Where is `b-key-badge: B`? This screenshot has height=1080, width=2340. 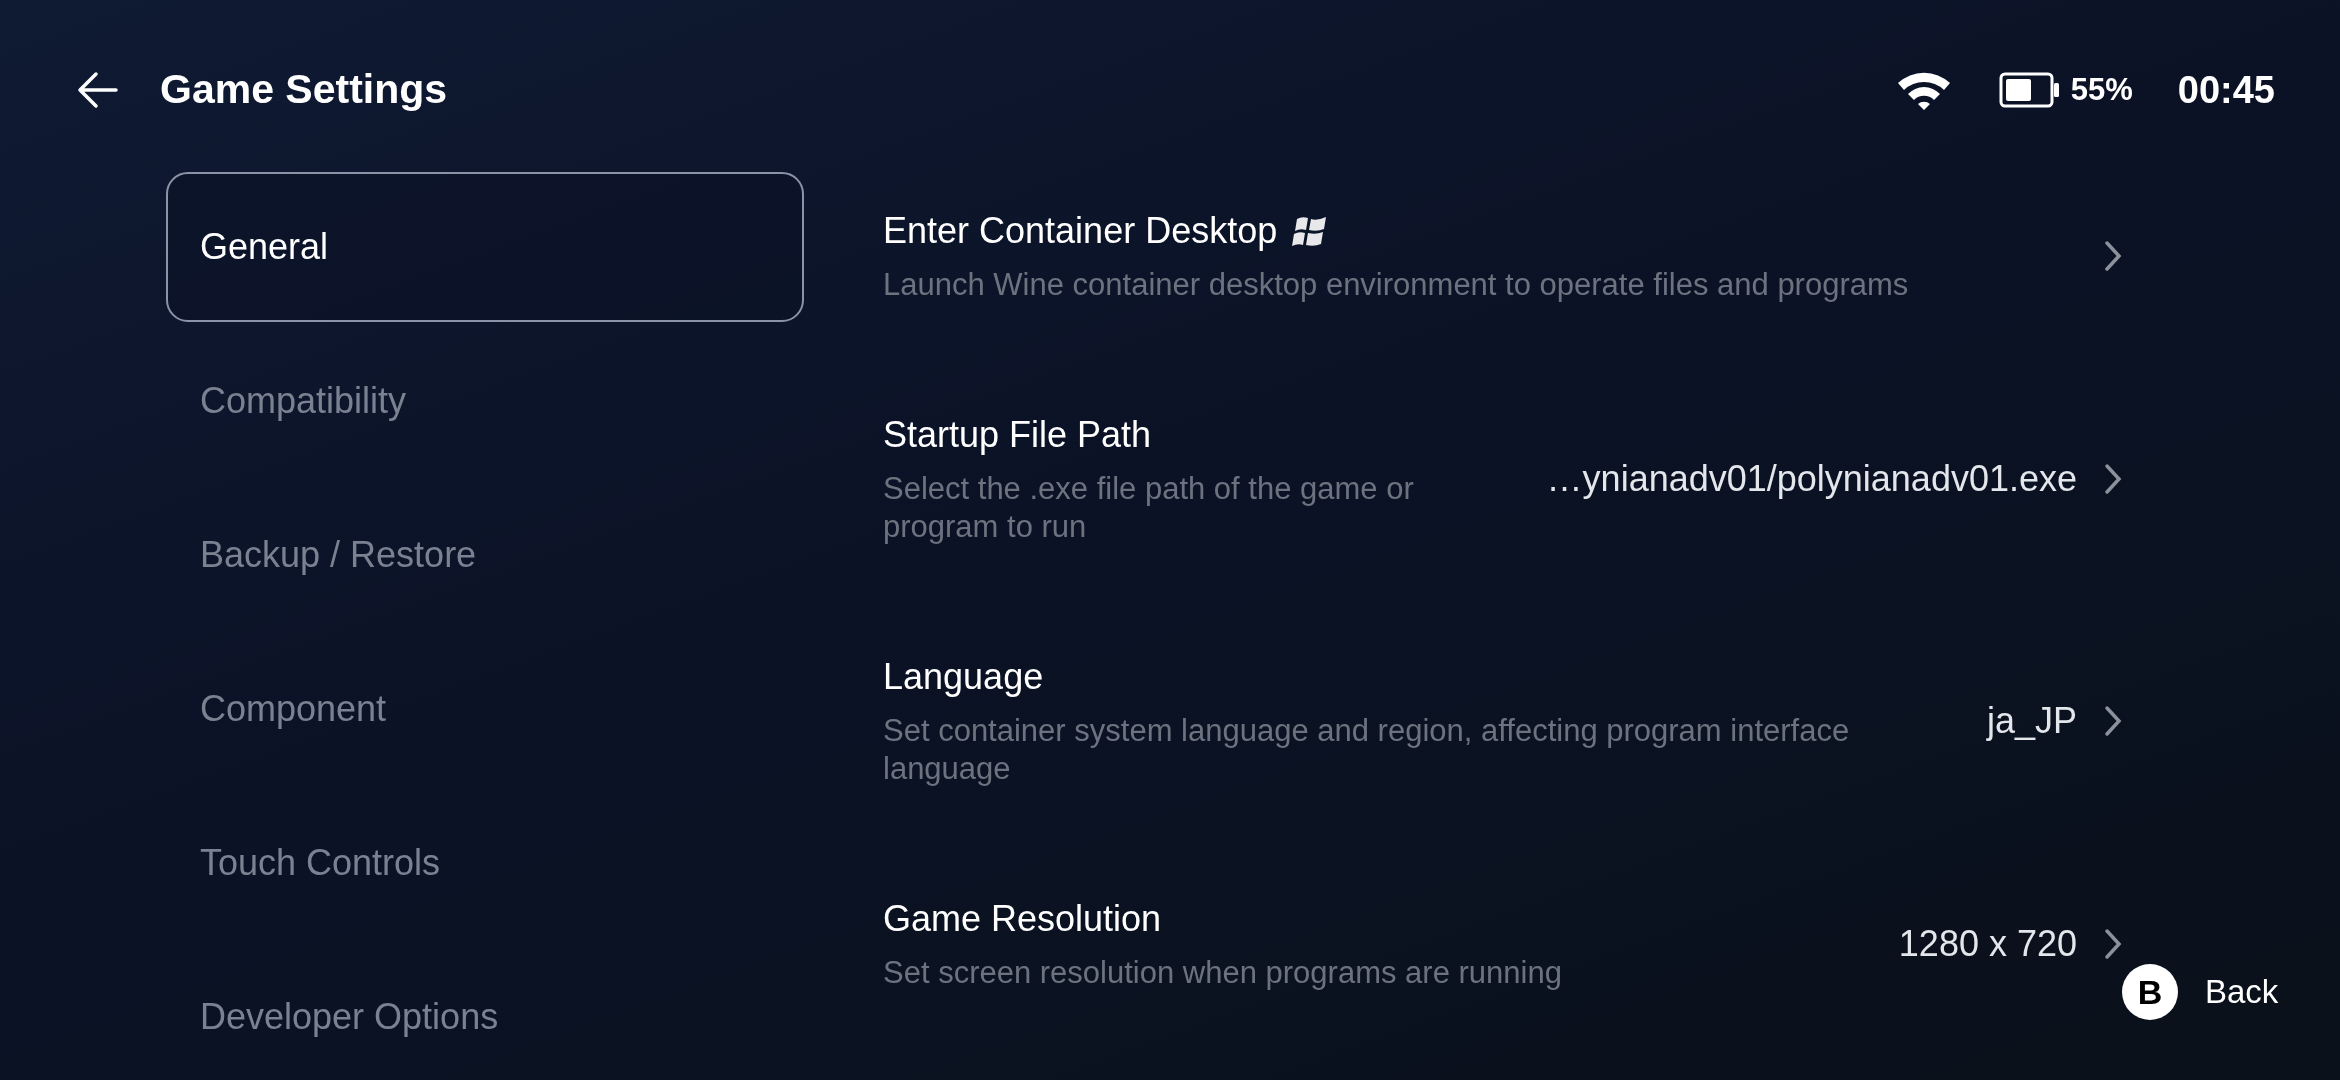
b-key-badge: B is located at coordinates (2150, 992).